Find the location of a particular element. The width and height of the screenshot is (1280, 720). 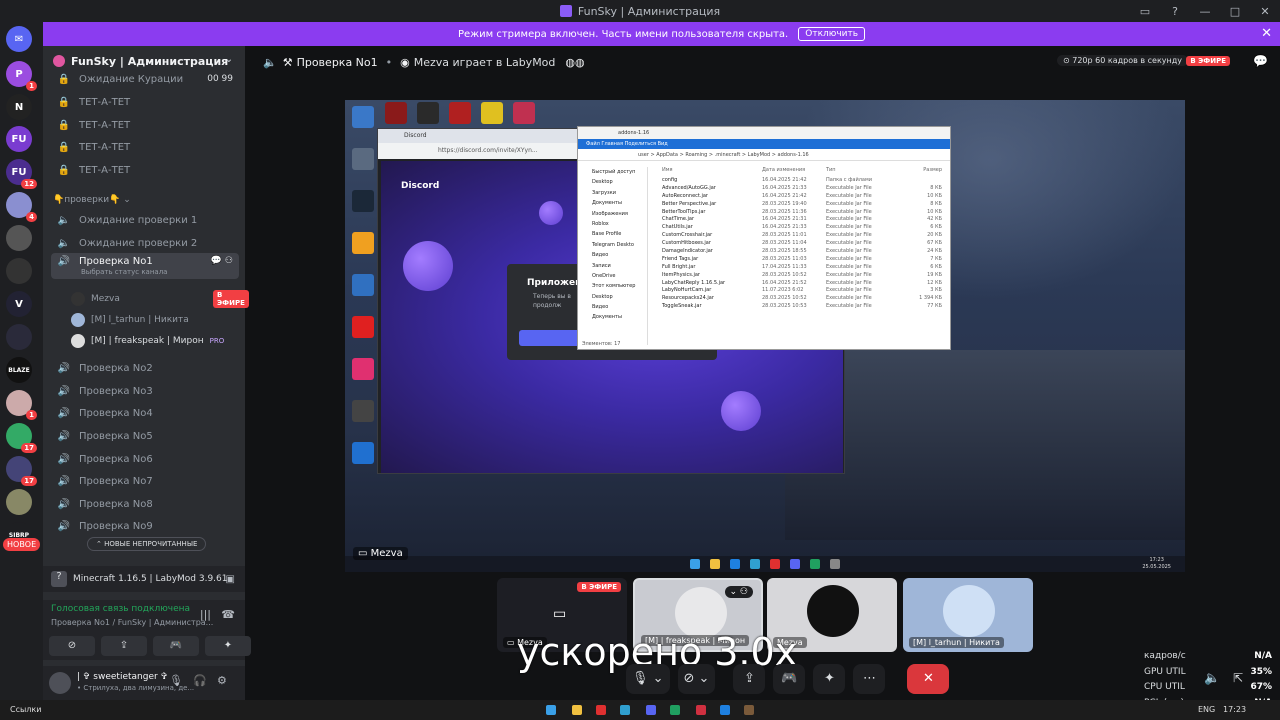

chevron-down-icon: ⌄ is located at coordinates (229, 59).